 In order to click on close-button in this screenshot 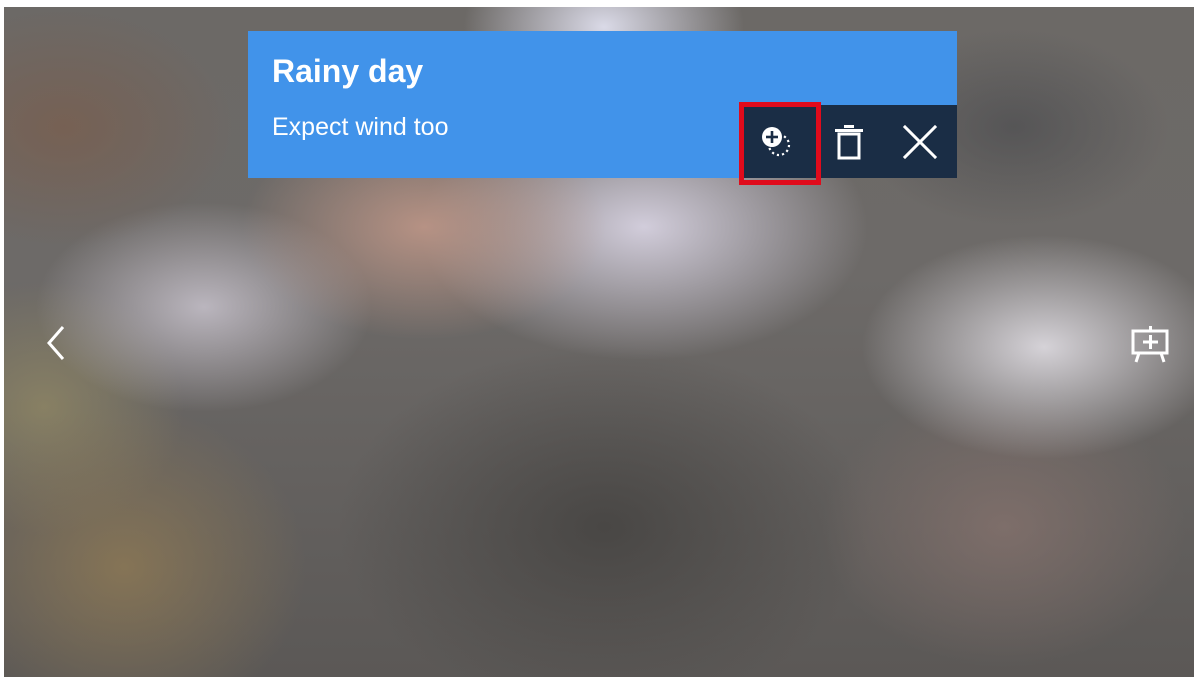, I will do `click(920, 141)`.